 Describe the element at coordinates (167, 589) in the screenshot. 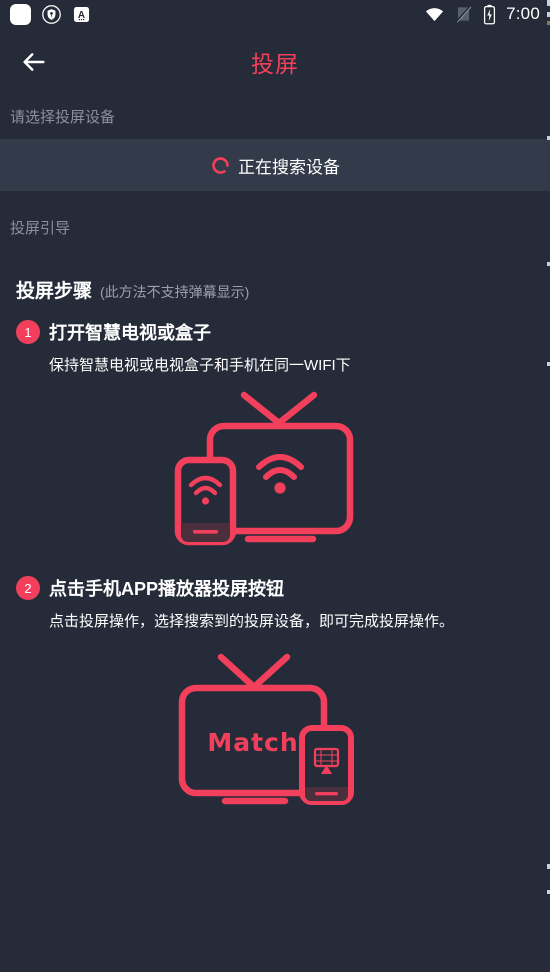

I see `step-title: 点击手机APP播放器投屏按钮` at that location.